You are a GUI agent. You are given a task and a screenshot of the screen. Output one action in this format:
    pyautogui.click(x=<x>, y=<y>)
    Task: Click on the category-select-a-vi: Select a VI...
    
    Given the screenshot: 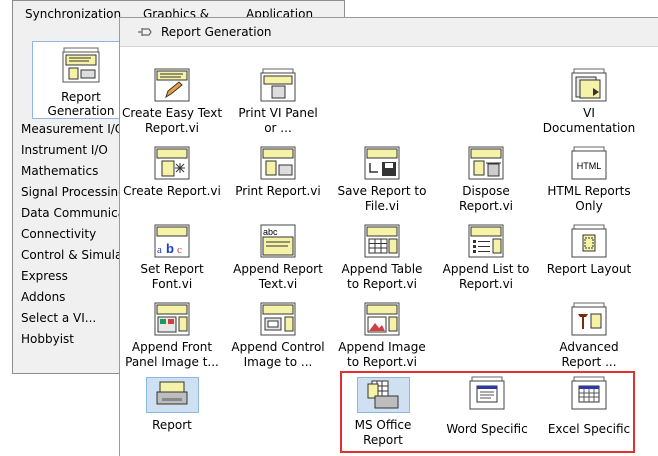 What is the action you would take?
    pyautogui.click(x=75, y=320)
    